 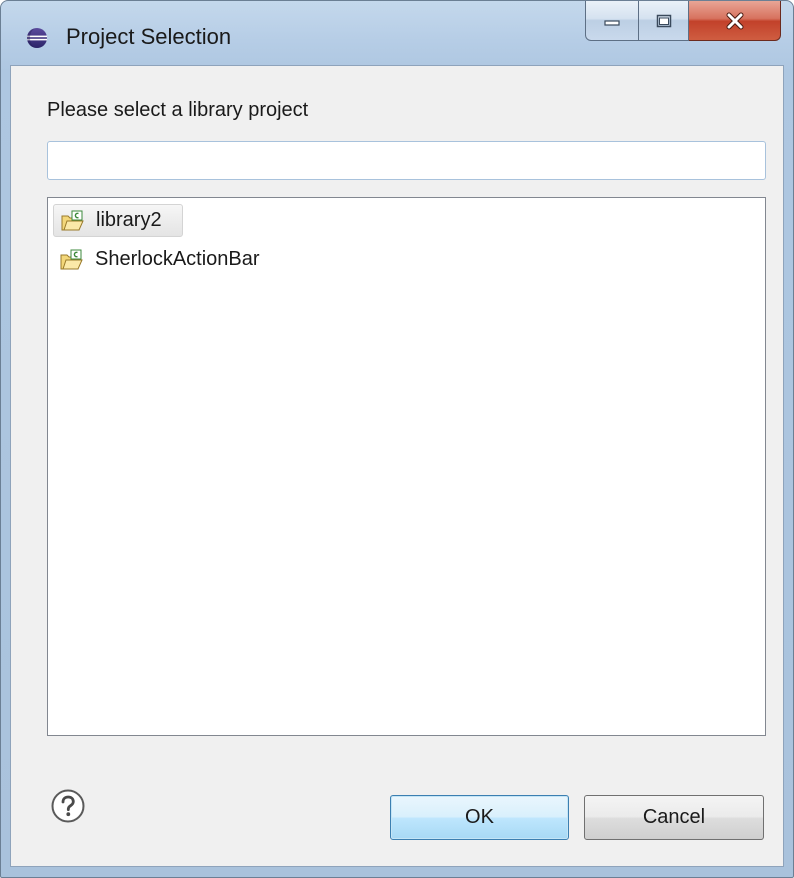 What do you see at coordinates (479, 817) in the screenshot?
I see `ok-button: OK` at bounding box center [479, 817].